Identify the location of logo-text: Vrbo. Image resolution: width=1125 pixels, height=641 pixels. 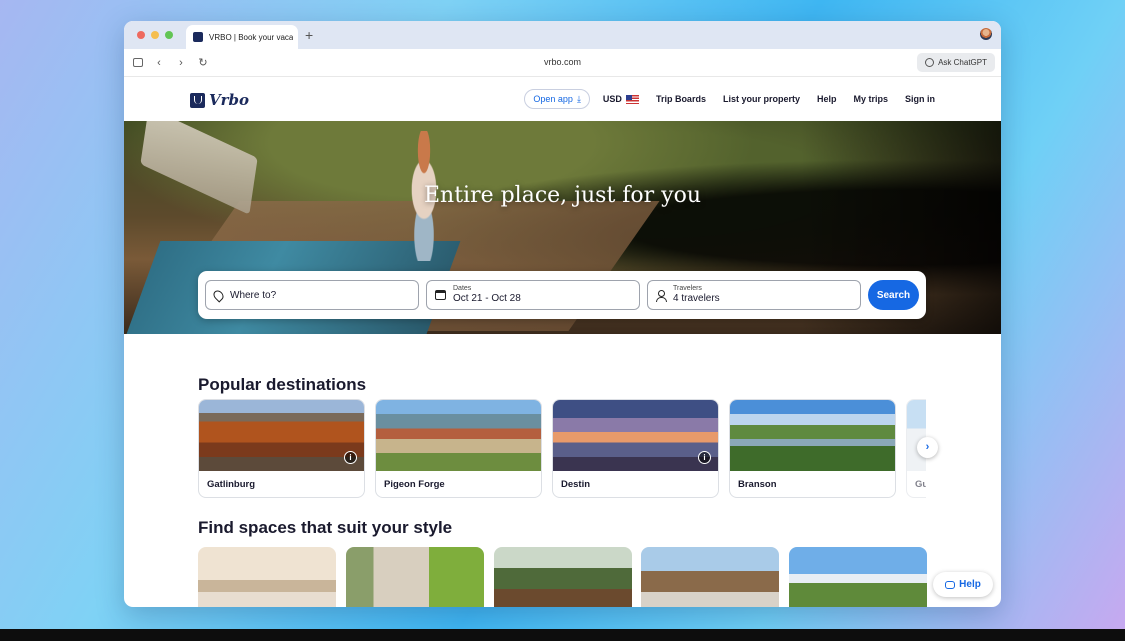
(229, 100).